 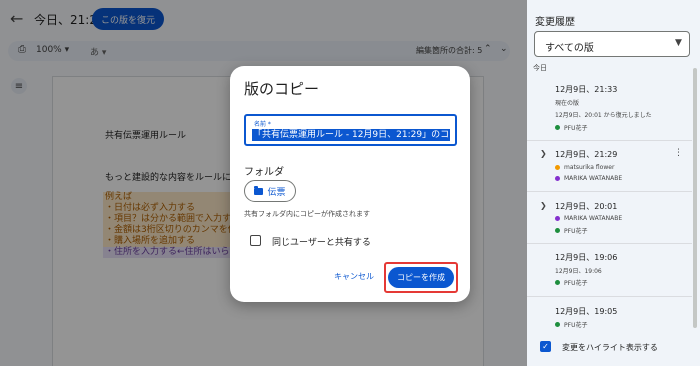 I want to click on folder-chip: 伝票, so click(x=270, y=191).